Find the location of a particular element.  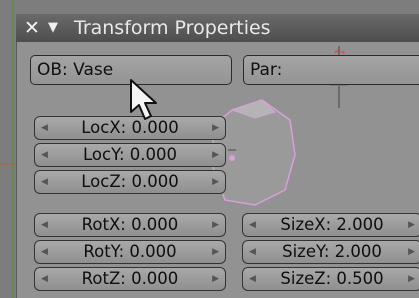

size-y-button: ◀ SizeY: 2.000 ▶ is located at coordinates (330, 252).